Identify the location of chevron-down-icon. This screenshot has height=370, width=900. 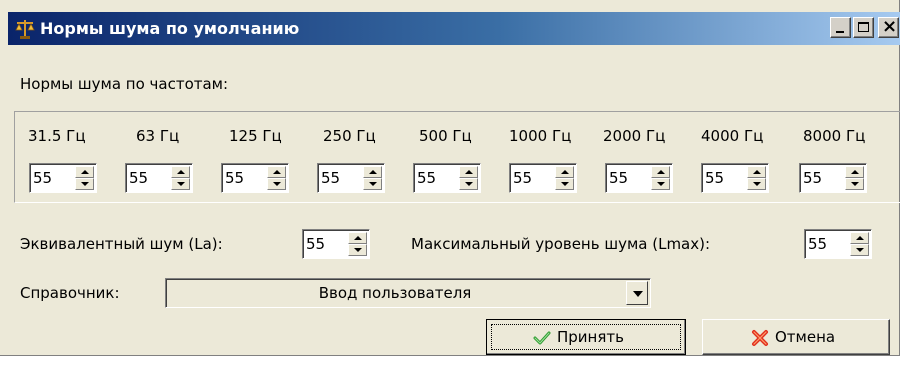
(638, 294).